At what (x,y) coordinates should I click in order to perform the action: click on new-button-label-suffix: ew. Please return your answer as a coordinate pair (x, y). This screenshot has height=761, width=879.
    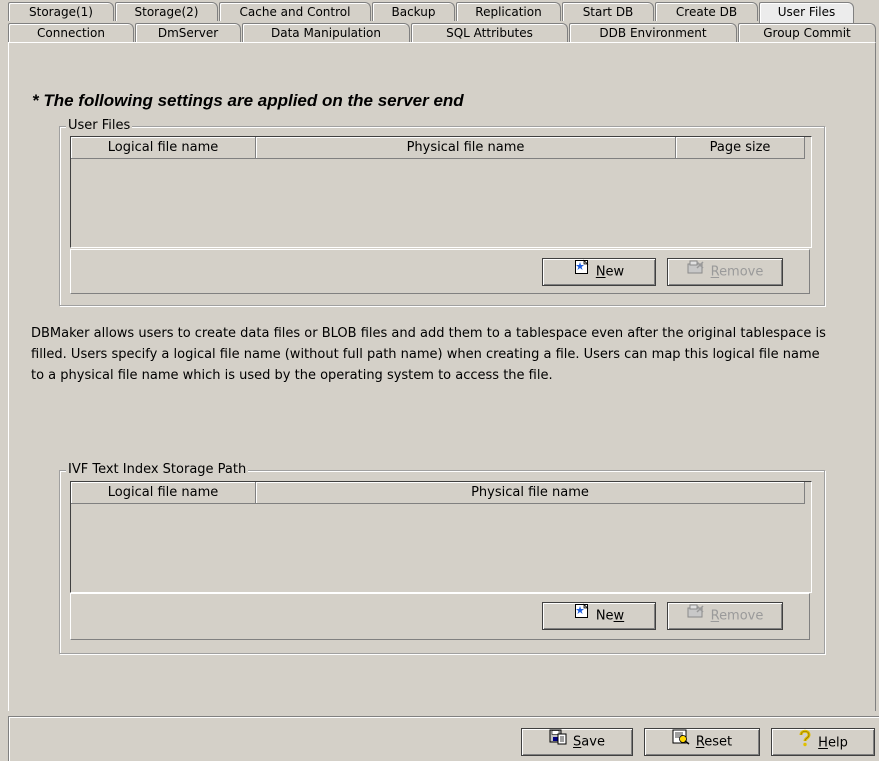
    Looking at the image, I should click on (615, 272).